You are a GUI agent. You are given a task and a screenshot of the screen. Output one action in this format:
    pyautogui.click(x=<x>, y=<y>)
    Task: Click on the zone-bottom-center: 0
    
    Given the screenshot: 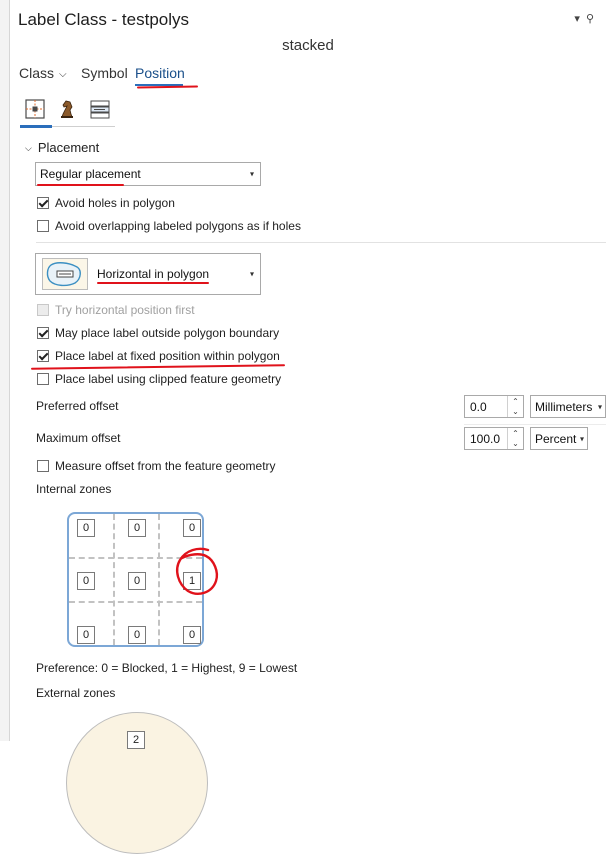 What is the action you would take?
    pyautogui.click(x=137, y=635)
    